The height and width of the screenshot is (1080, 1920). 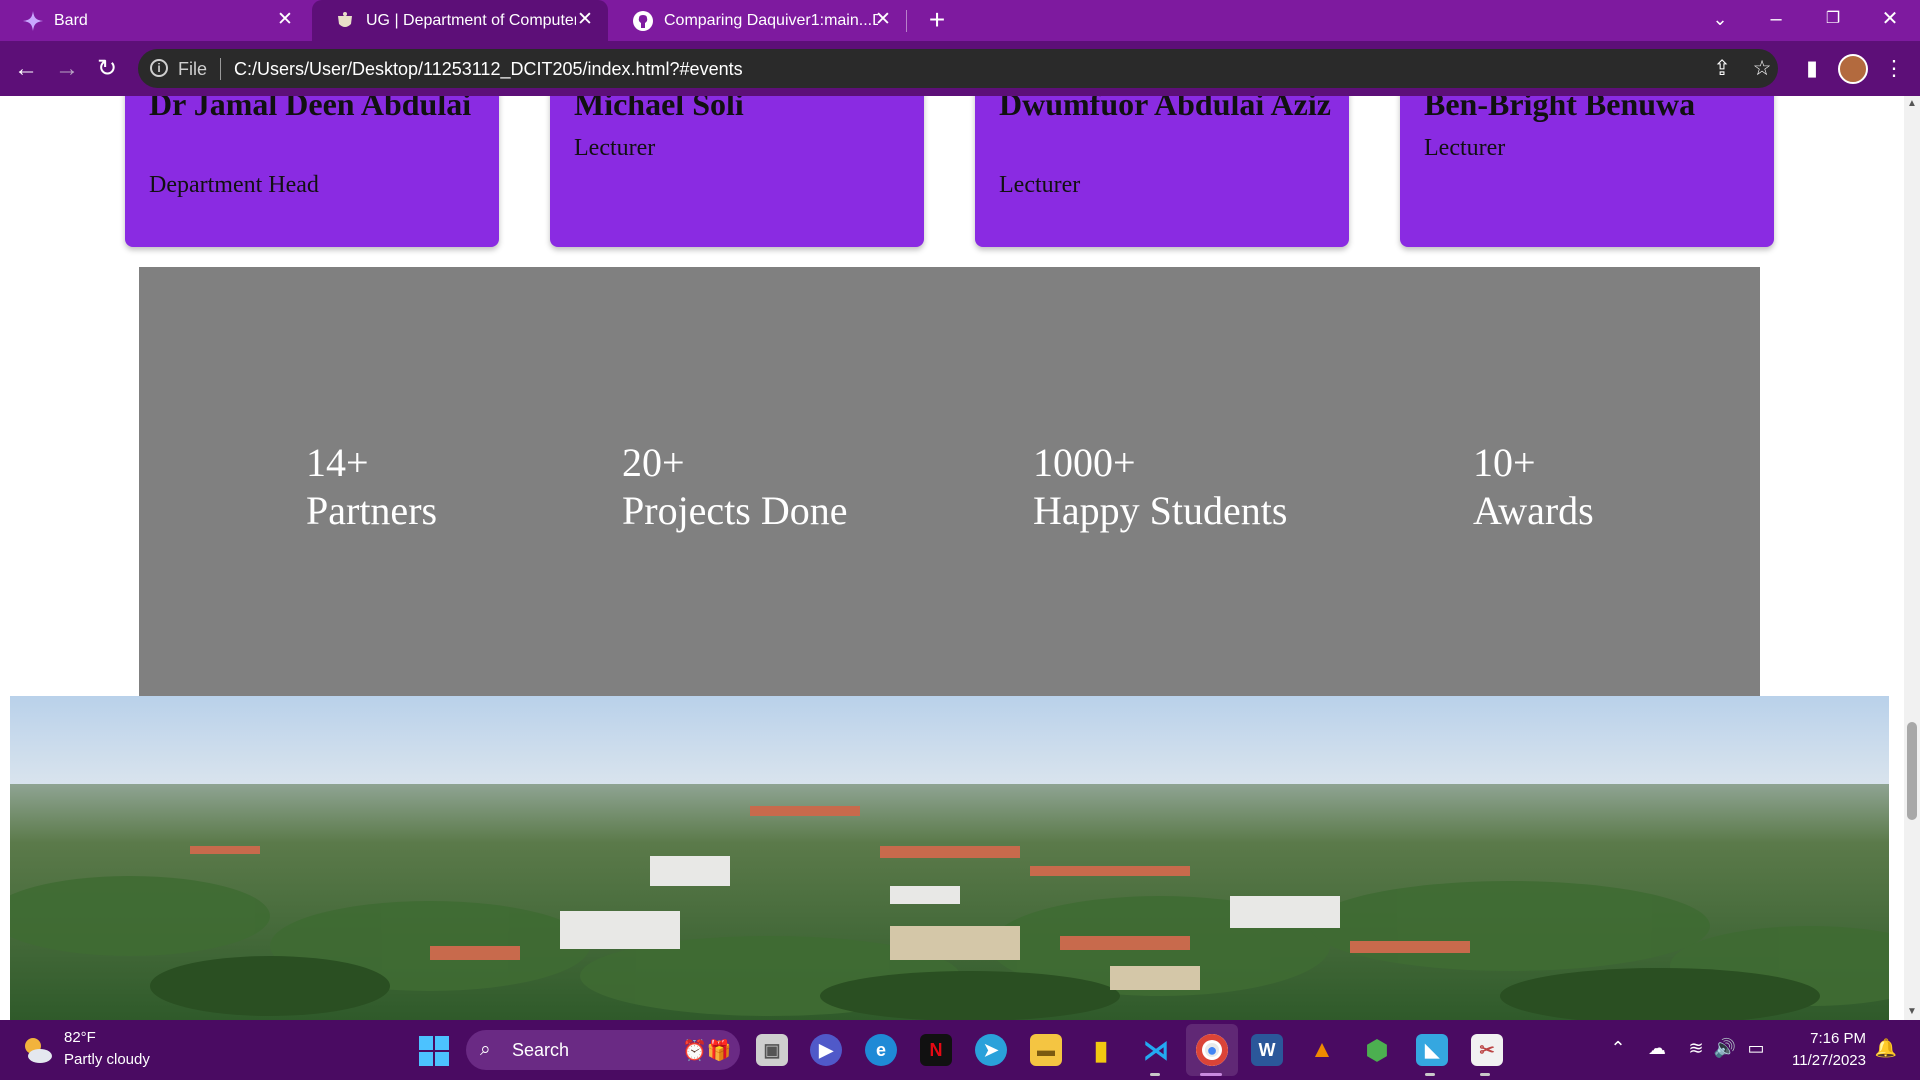 What do you see at coordinates (107, 1059) in the screenshot?
I see `weather-desc: Partly cloudy` at bounding box center [107, 1059].